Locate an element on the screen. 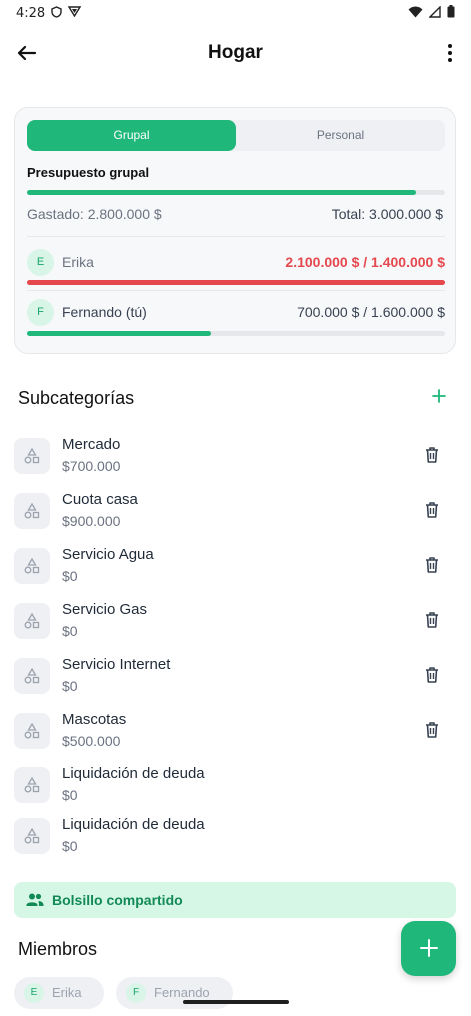  shared-pocket-banner: Bolsillo compartido is located at coordinates (235, 900).